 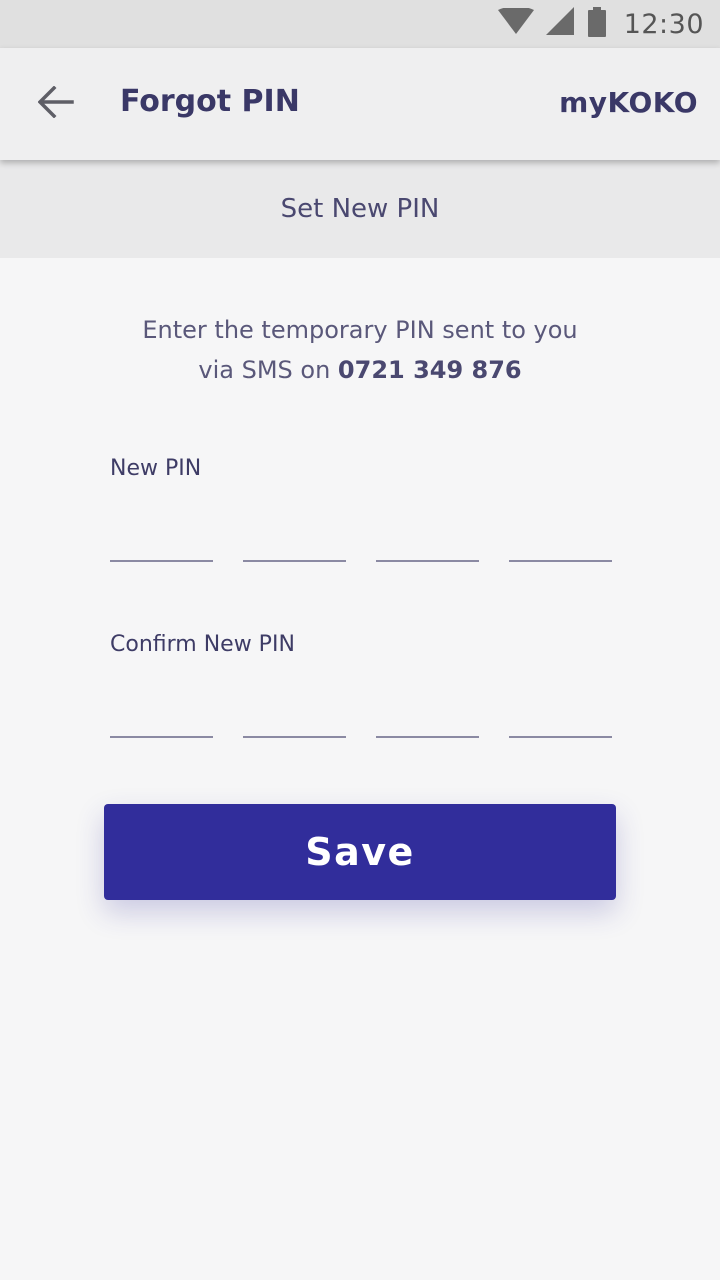 I want to click on confirm-pin-label: Confirm New PIN, so click(x=202, y=644).